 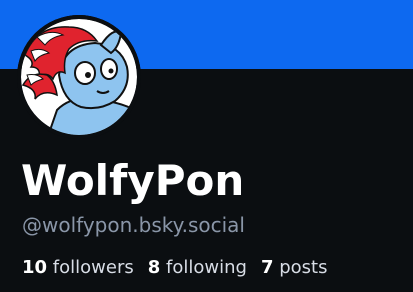 What do you see at coordinates (267, 267) in the screenshot?
I see `posts-count: 7` at bounding box center [267, 267].